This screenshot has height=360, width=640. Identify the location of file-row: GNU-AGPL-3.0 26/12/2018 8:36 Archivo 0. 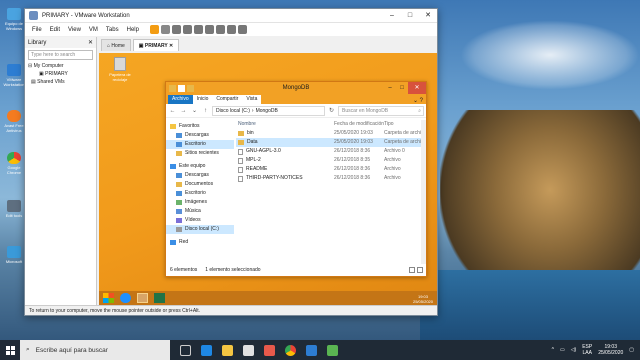
(331, 151).